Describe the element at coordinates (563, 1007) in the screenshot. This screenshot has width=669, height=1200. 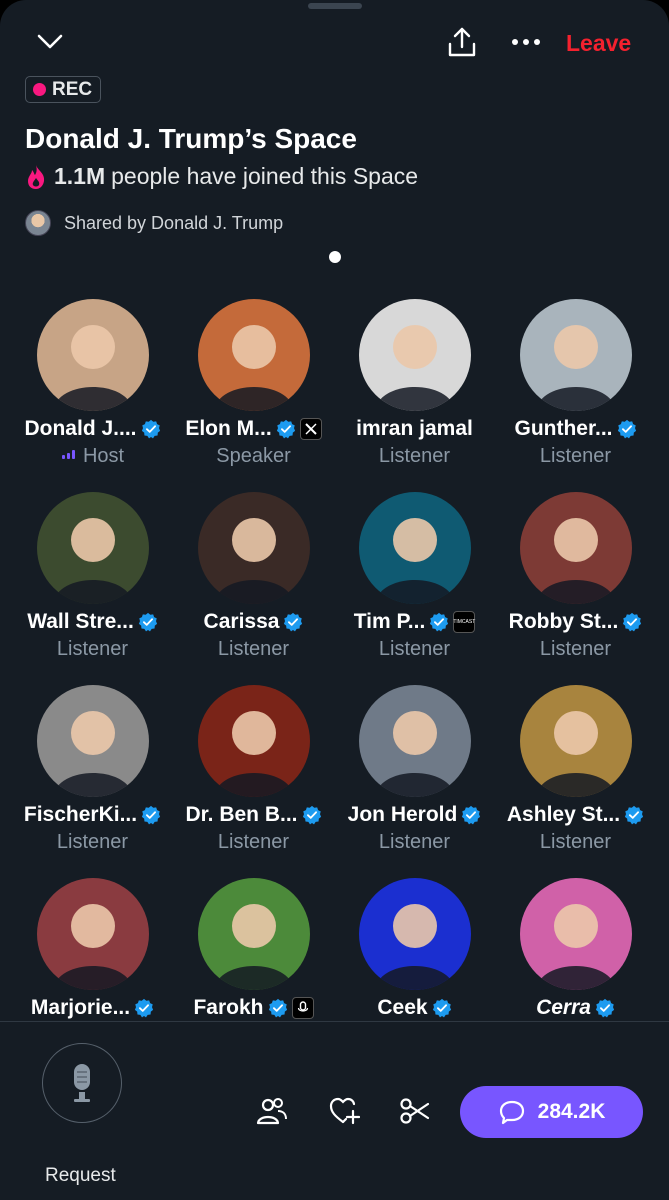
I see `participant-name: Cerra` at that location.